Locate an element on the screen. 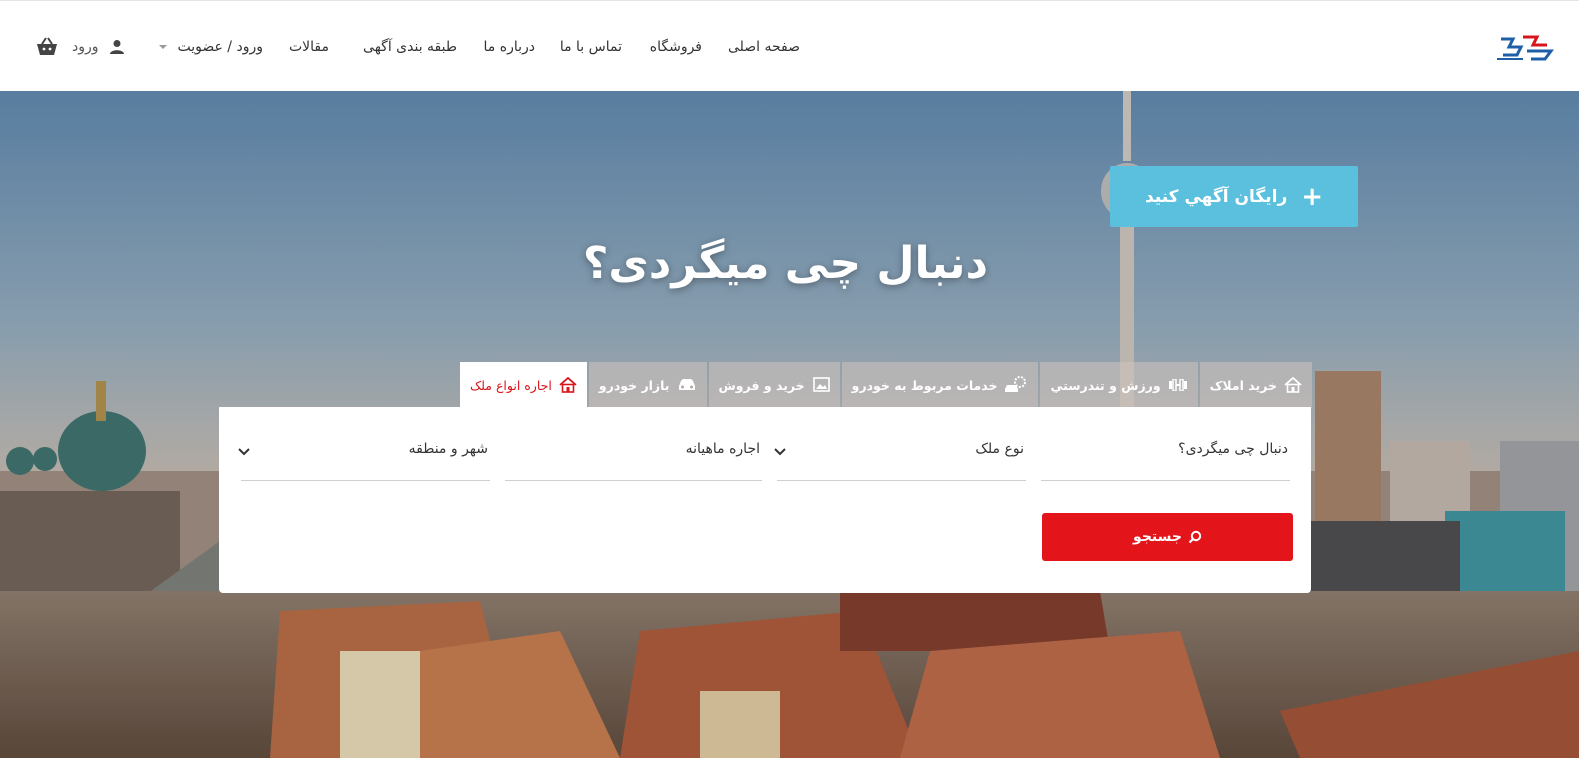 The image size is (1579, 758). keyword-placeholder: دنبال چی میگردی؟ is located at coordinates (1233, 449).